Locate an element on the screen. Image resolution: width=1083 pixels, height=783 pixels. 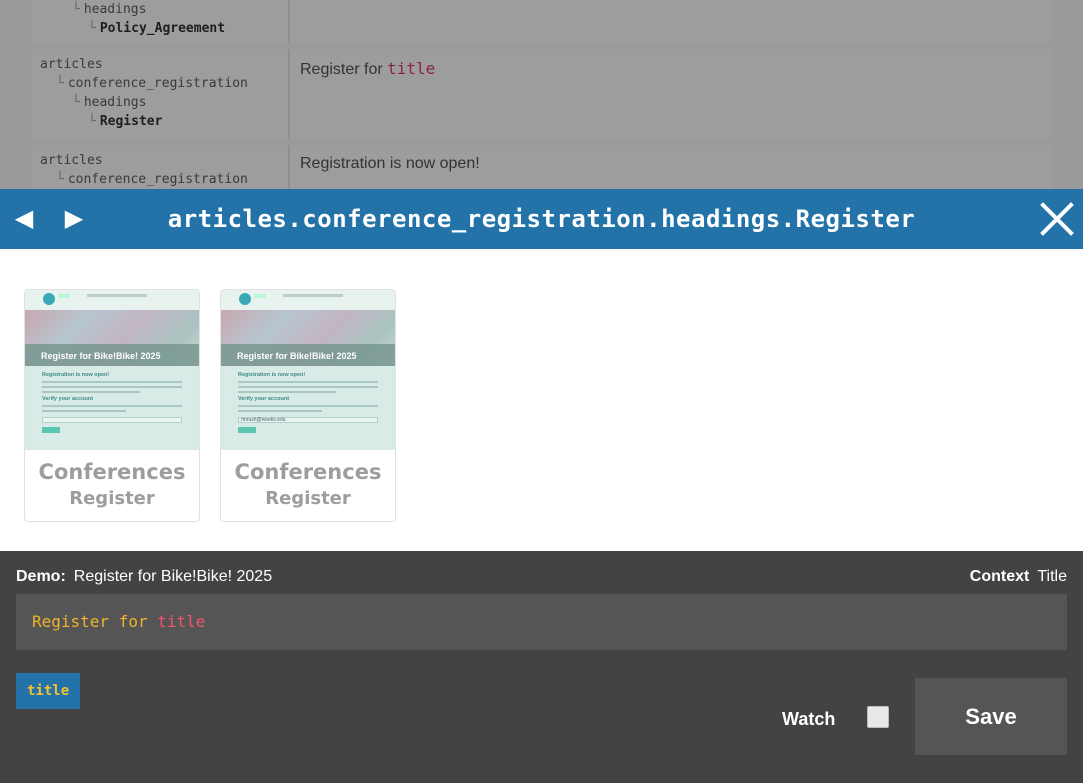
table-row: └ headings └ Policy_Agreement is located at coordinates (541, 21).